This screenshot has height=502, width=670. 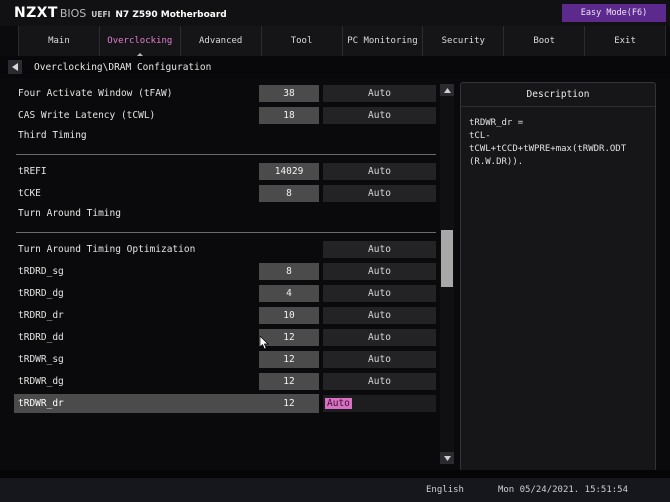 I want to click on tab-security: Security, so click(x=463, y=41).